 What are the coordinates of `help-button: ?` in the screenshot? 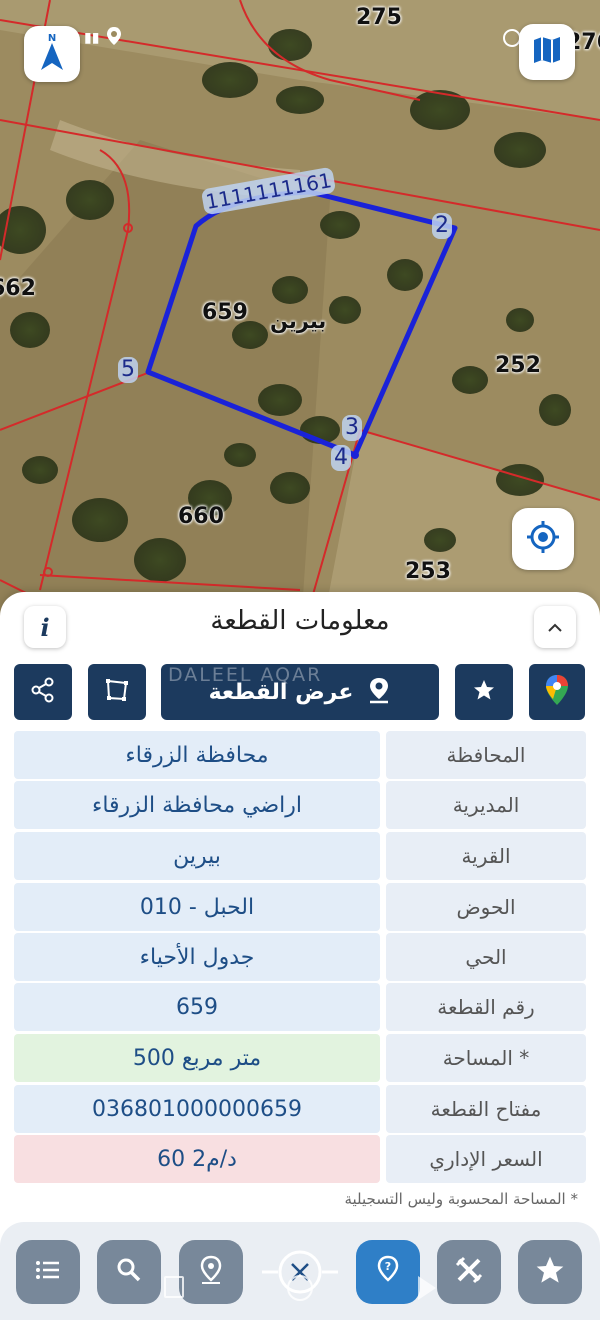 It's located at (388, 1272).